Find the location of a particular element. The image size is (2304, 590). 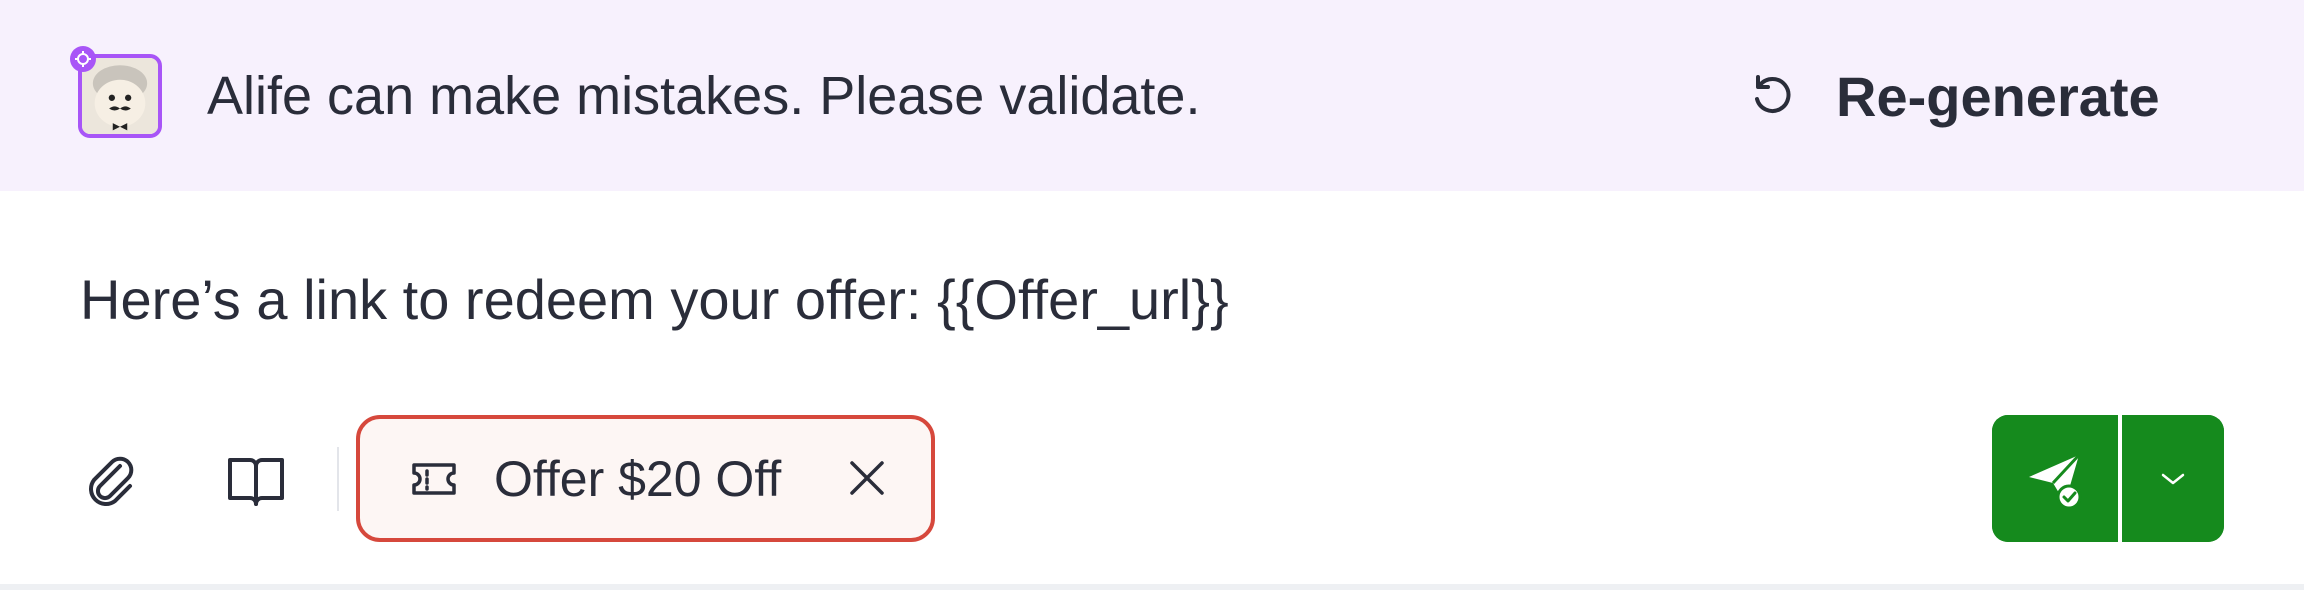

paper-plane-check-icon is located at coordinates (2055, 481).